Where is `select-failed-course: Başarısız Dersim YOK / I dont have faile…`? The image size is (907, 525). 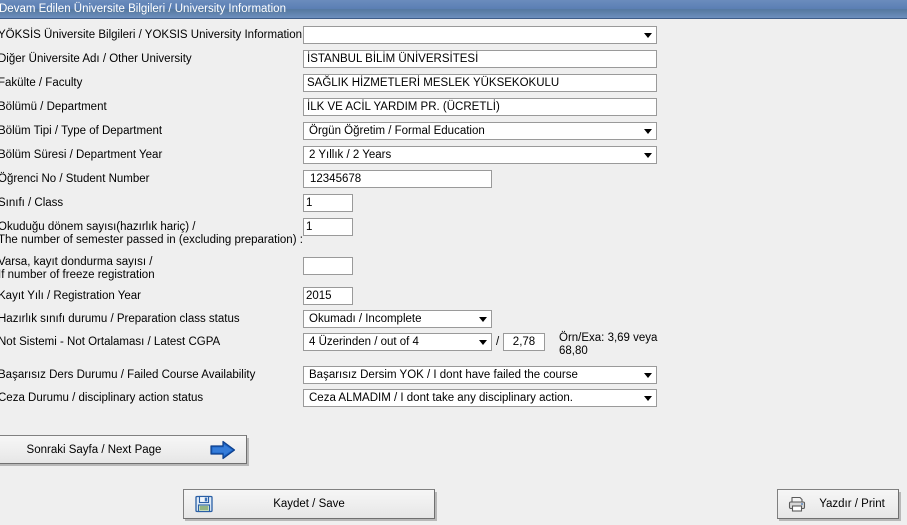
select-failed-course: Başarısız Dersim YOK / I dont have faile… is located at coordinates (480, 375).